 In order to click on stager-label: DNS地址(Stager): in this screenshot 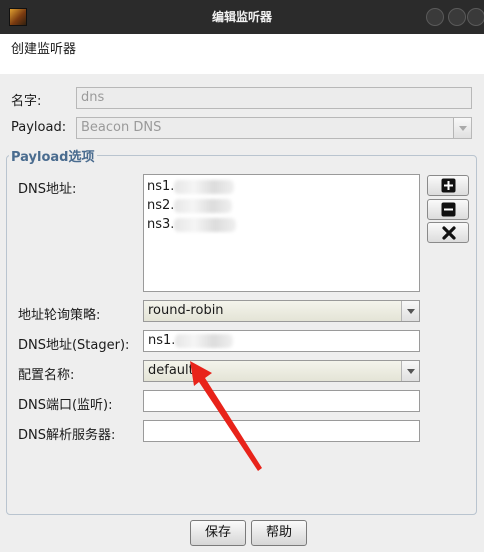, I will do `click(74, 345)`.